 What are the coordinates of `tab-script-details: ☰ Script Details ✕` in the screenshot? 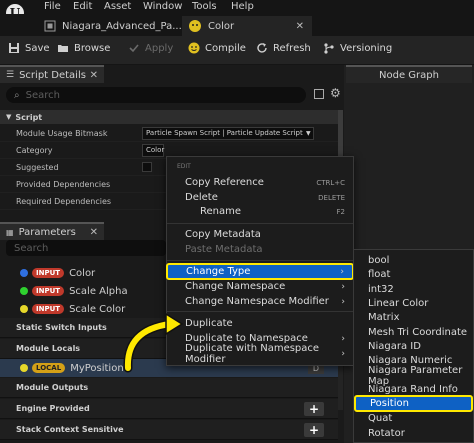 It's located at (52, 74).